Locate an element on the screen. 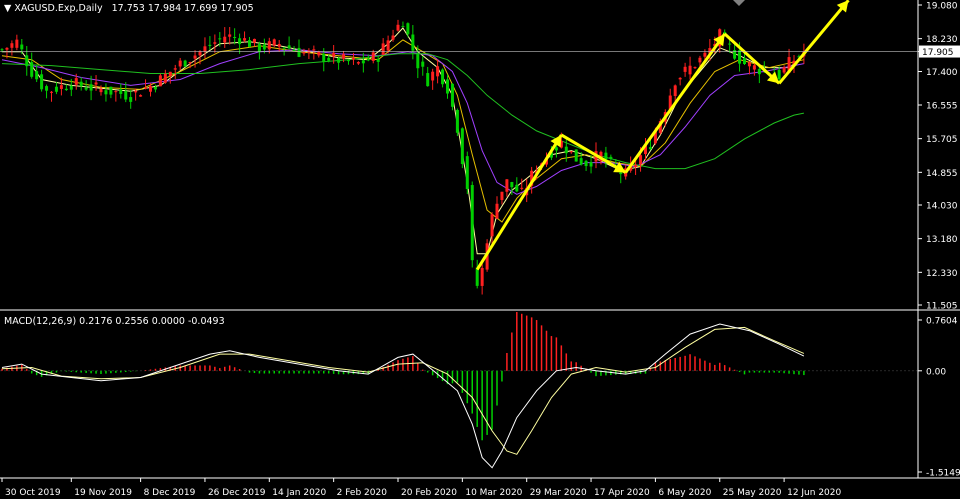 The image size is (960, 499). time-tick-label: 2 Feb 2020 is located at coordinates (362, 493).